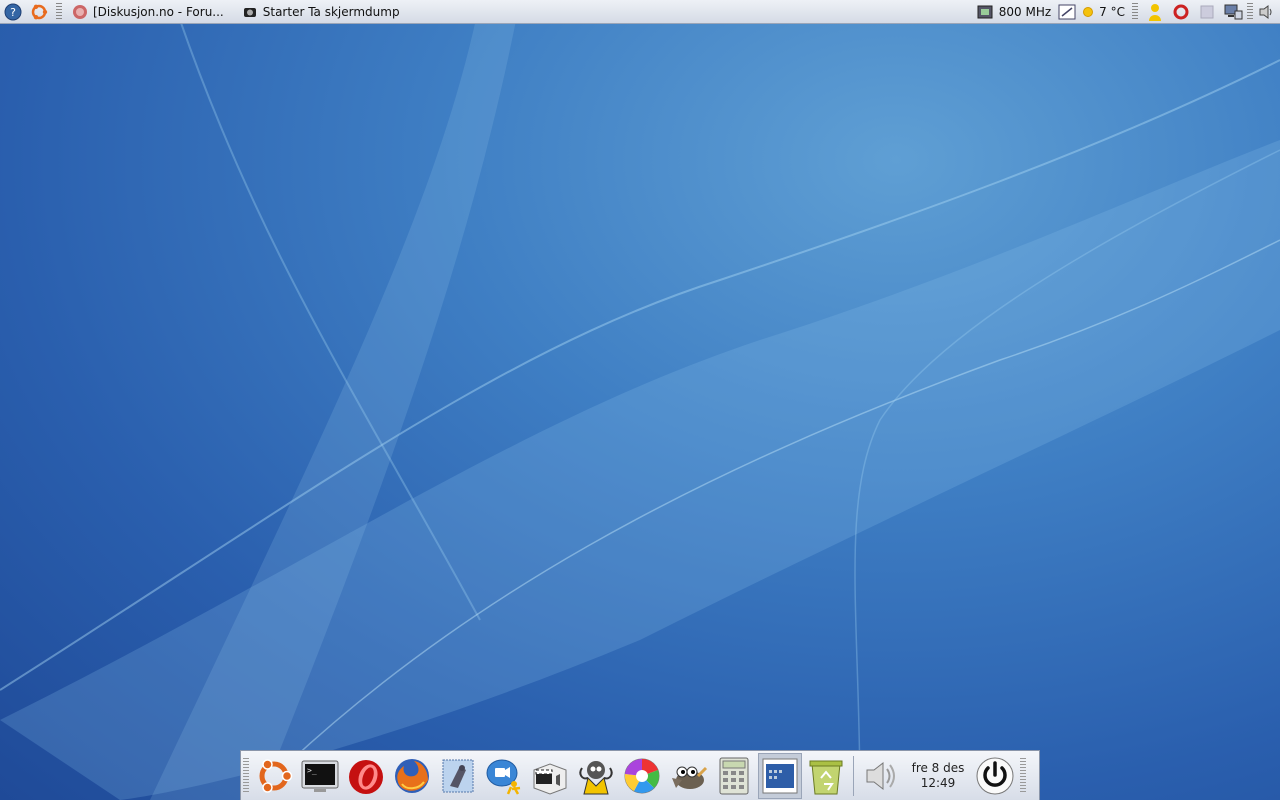 This screenshot has height=800, width=1280. I want to click on taskbar-item-label: Starter Ta skjermdump, so click(331, 11).